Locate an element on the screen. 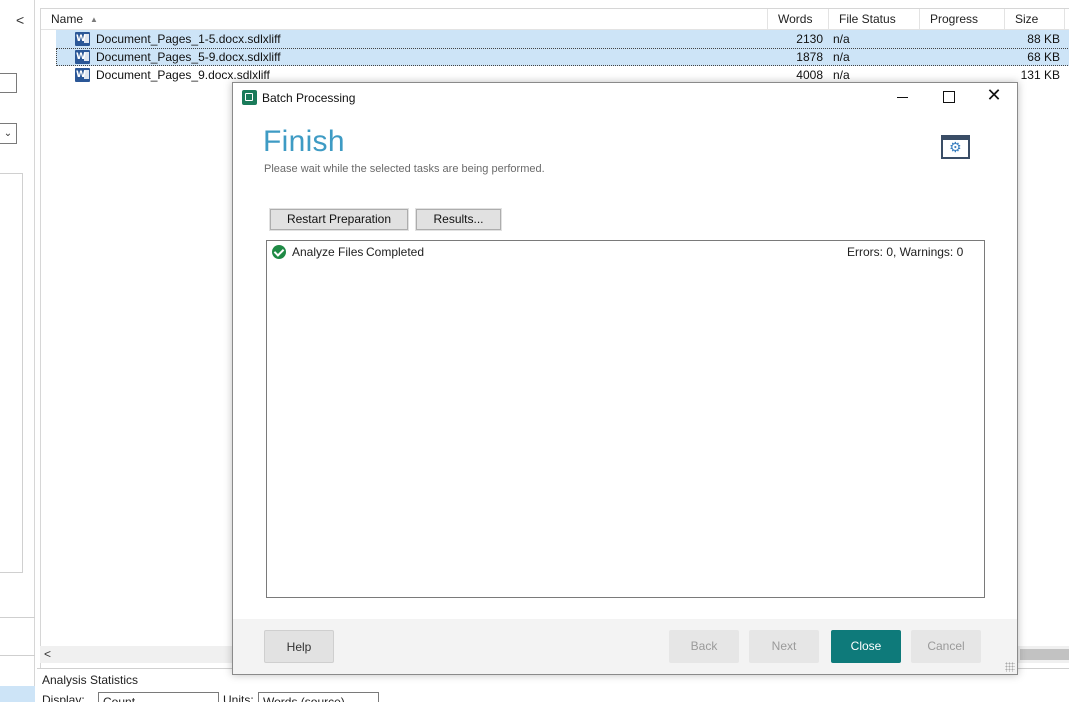  task-summary: Errors: 0, Warnings: 0 is located at coordinates (905, 252).